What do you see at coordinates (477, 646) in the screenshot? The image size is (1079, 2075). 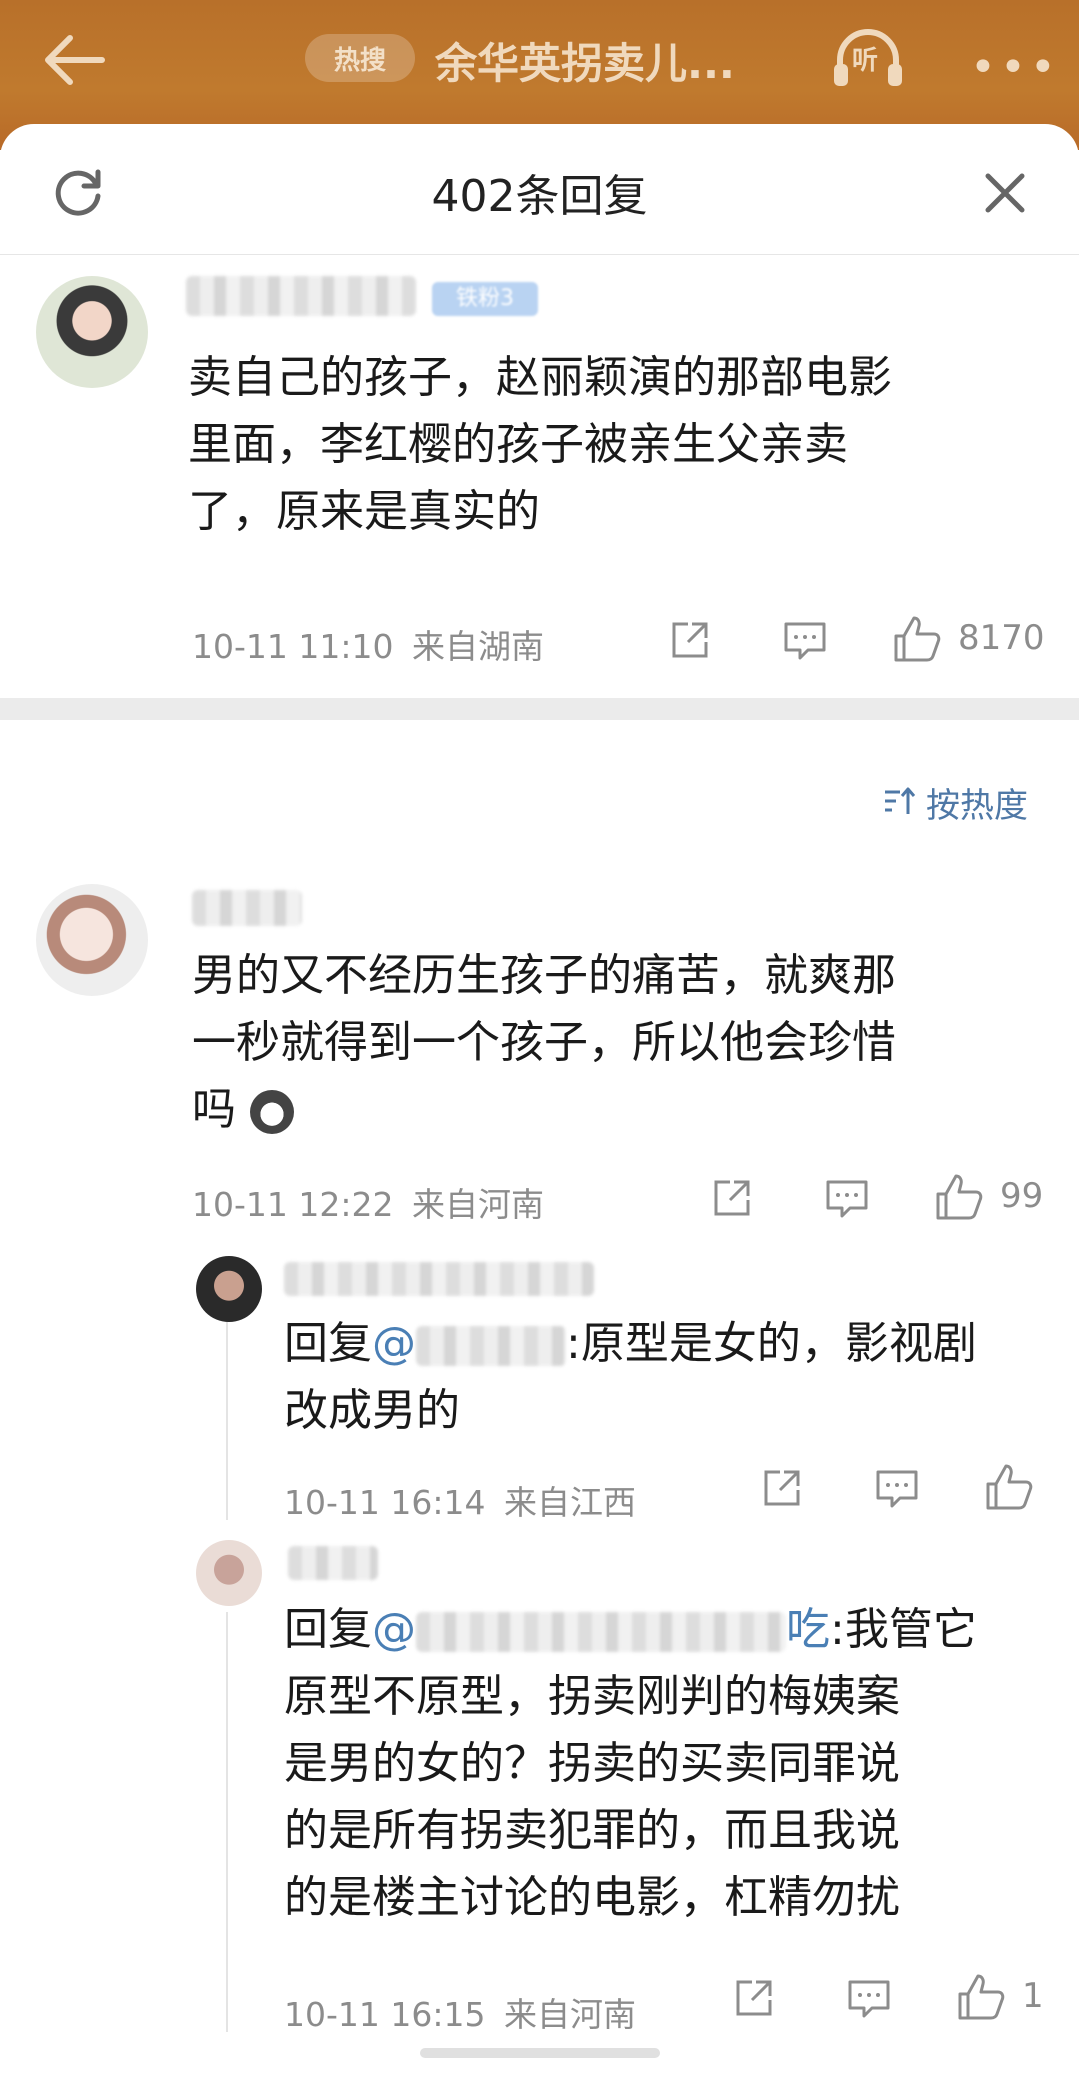 I see `comment-location: 来自湖南` at bounding box center [477, 646].